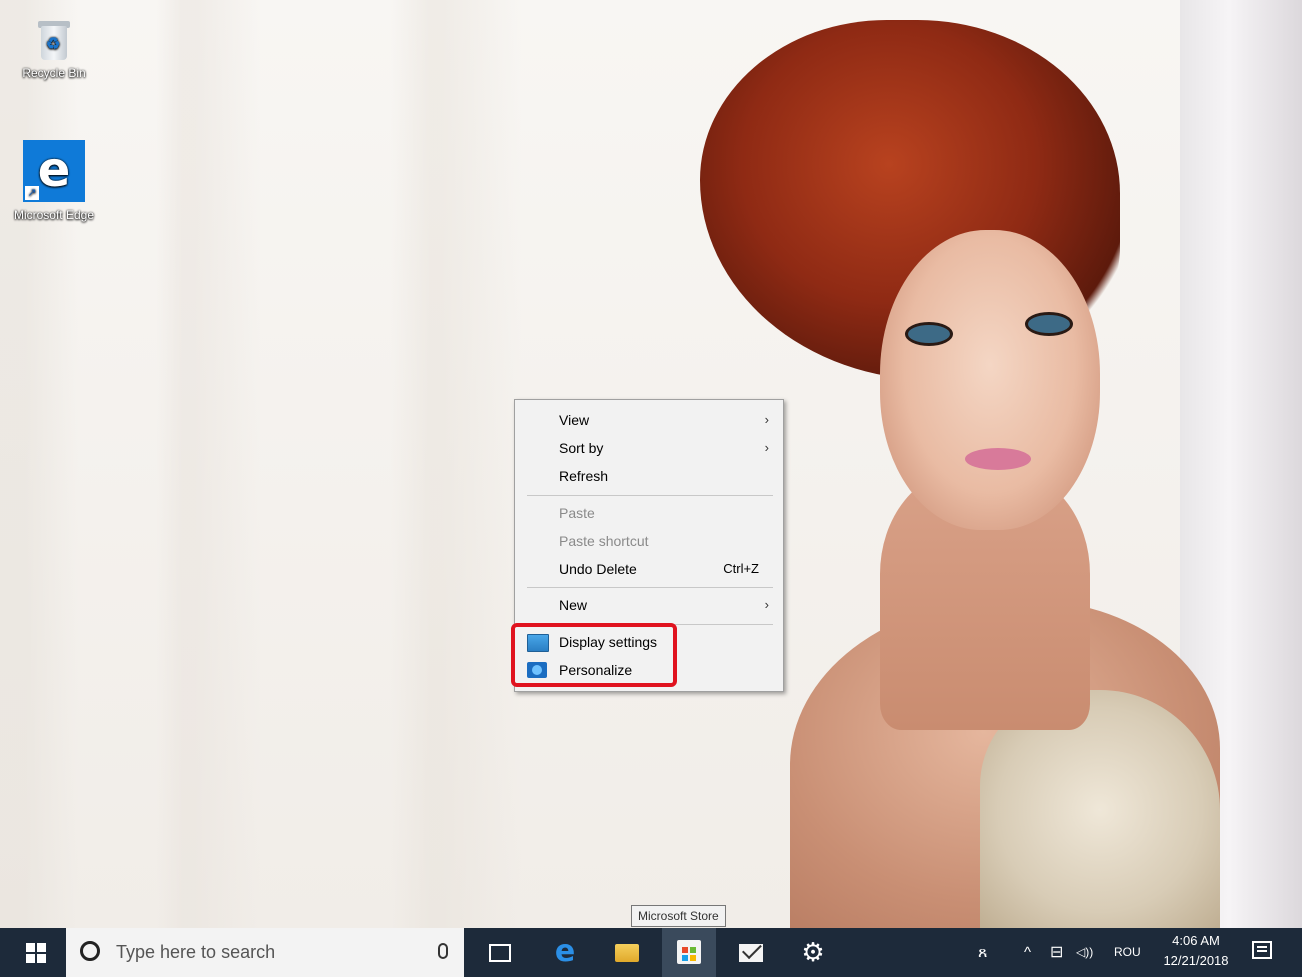  I want to click on menu-item-sort-by: Sort by ›, so click(649, 448).